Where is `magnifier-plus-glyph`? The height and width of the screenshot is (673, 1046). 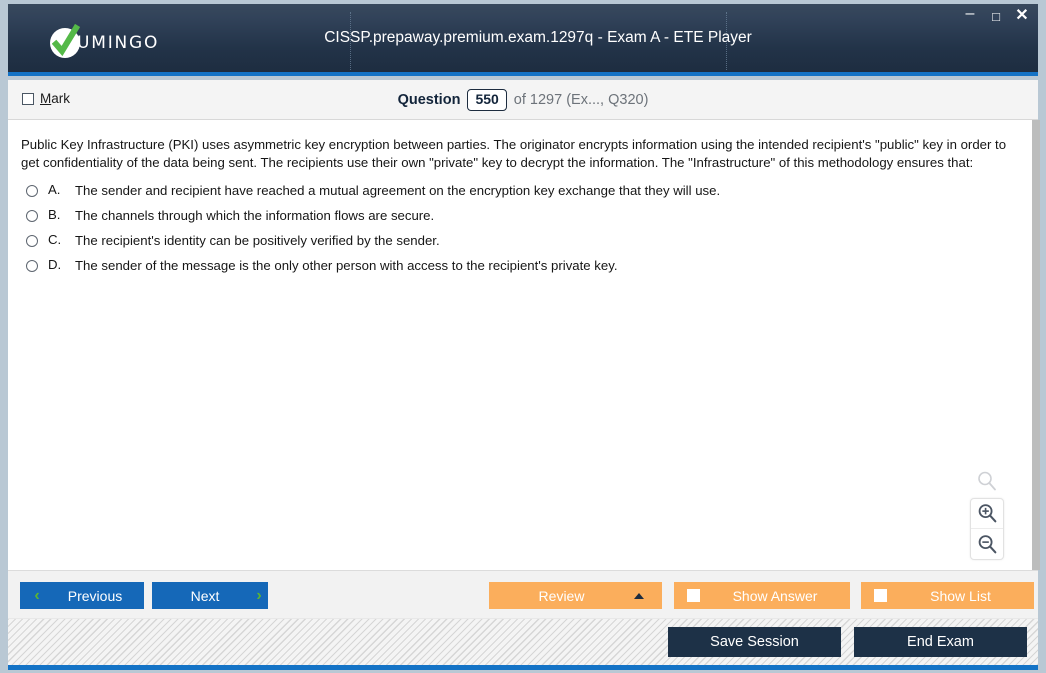
magnifier-plus-glyph is located at coordinates (987, 513).